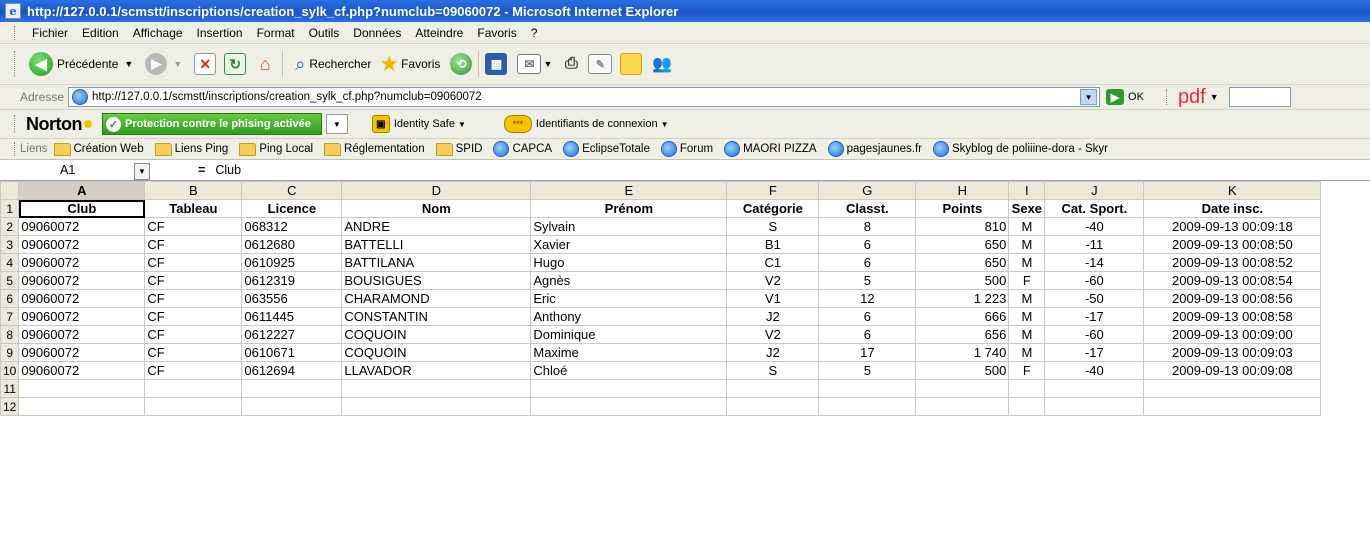 This screenshot has height=543, width=1370. Describe the element at coordinates (571, 64) in the screenshot. I see `print-icon: ⎙` at that location.